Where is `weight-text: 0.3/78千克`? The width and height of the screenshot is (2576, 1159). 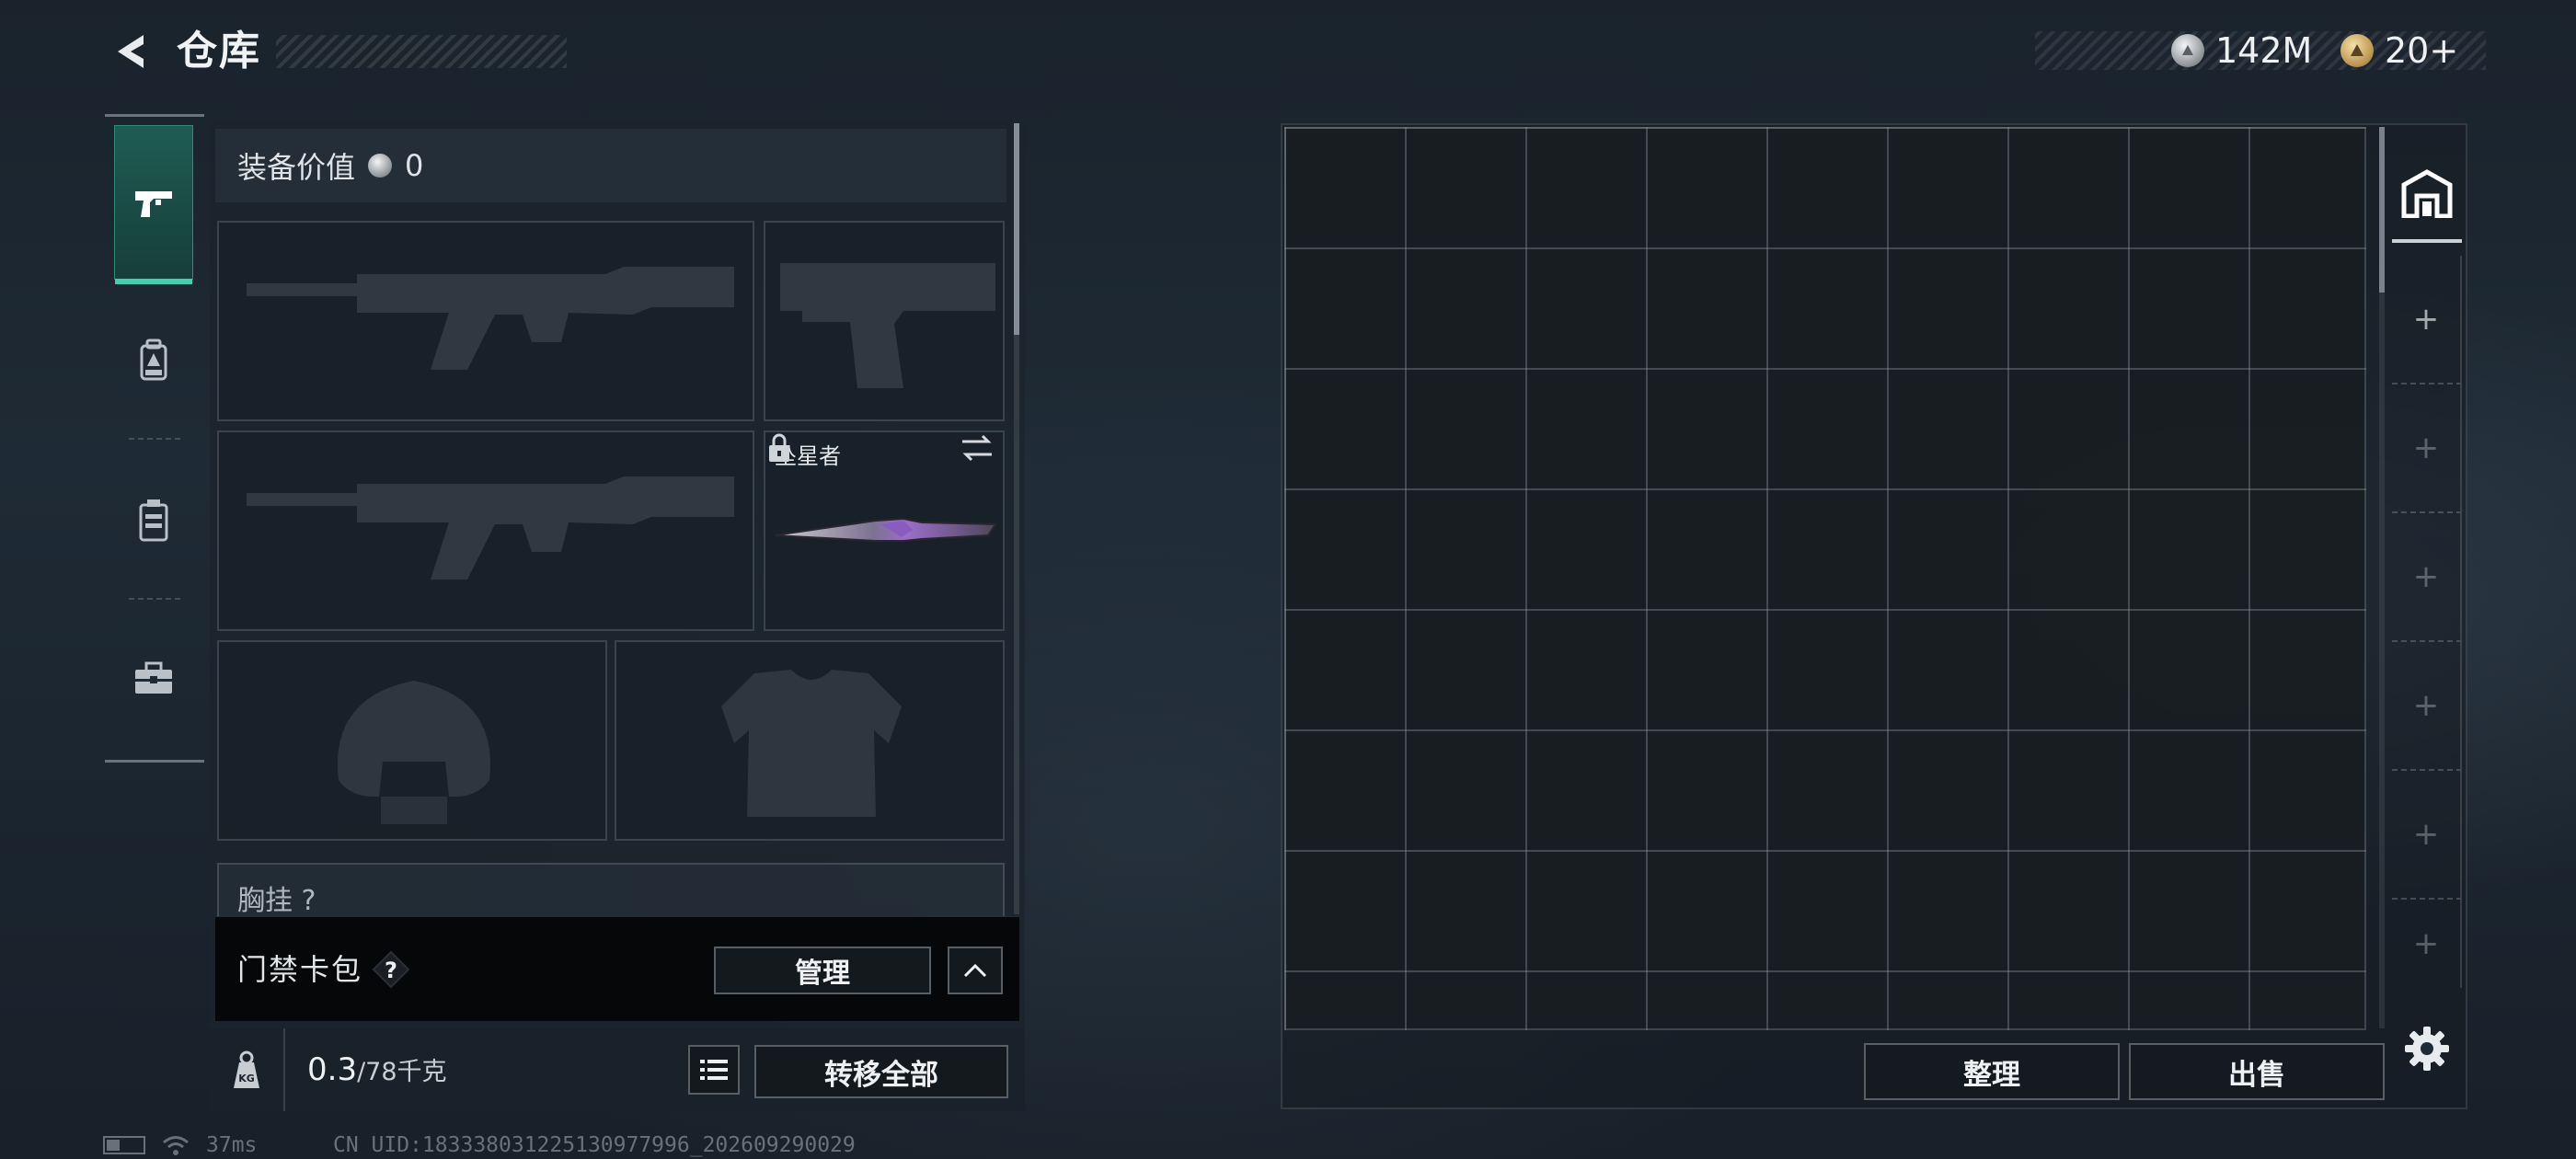 weight-text: 0.3/78千克 is located at coordinates (377, 1069).